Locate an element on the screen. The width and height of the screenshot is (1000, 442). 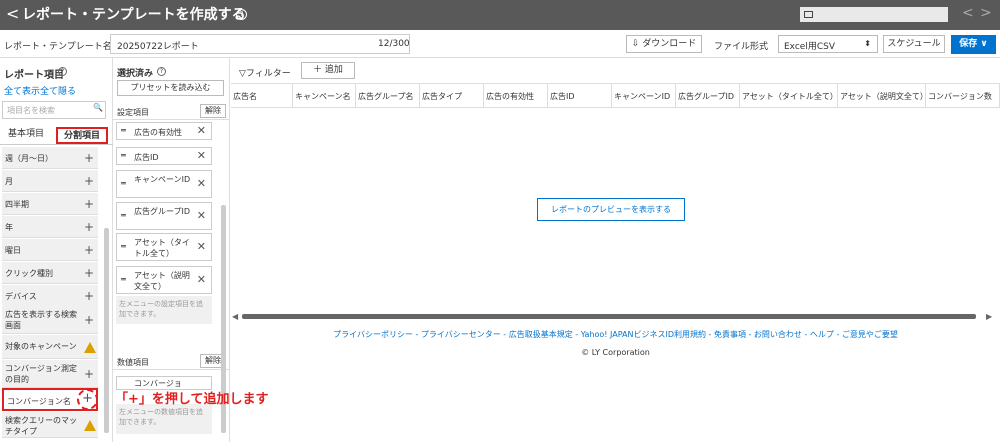
list-item-label: 週（月〜日） is located at coordinates (29, 158).